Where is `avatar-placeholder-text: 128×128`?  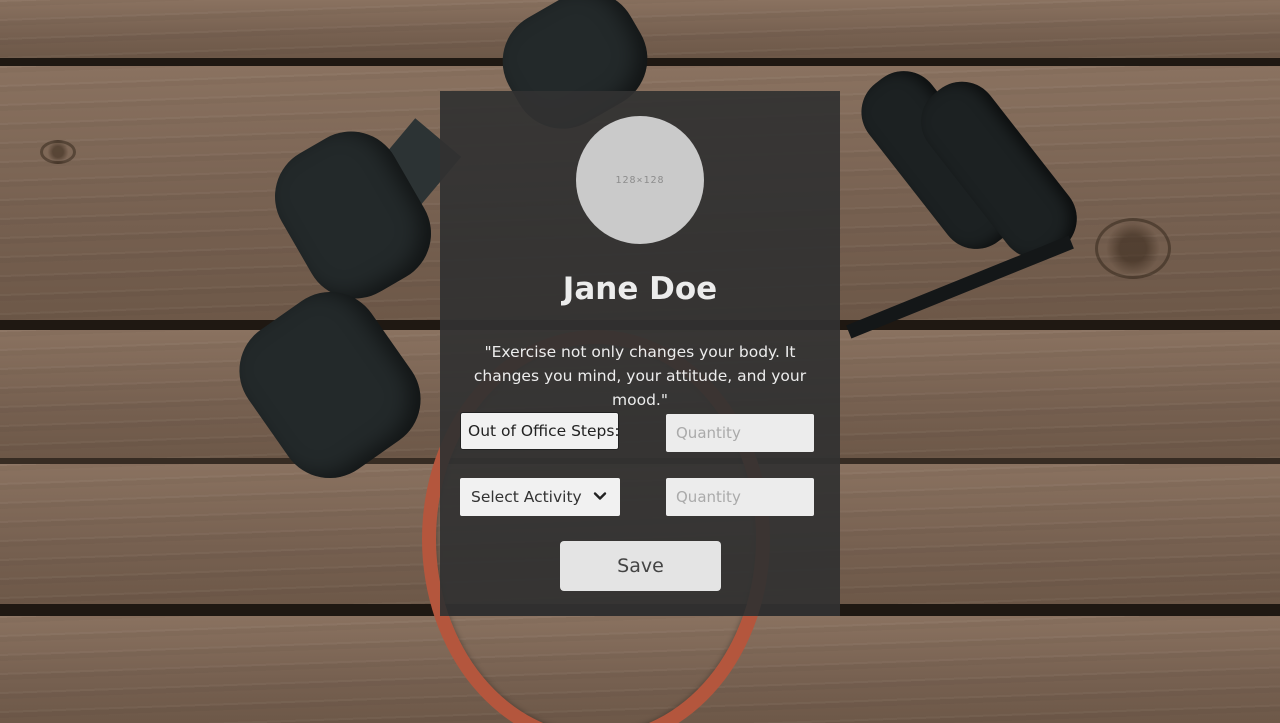
avatar-placeholder-text: 128×128 is located at coordinates (640, 180).